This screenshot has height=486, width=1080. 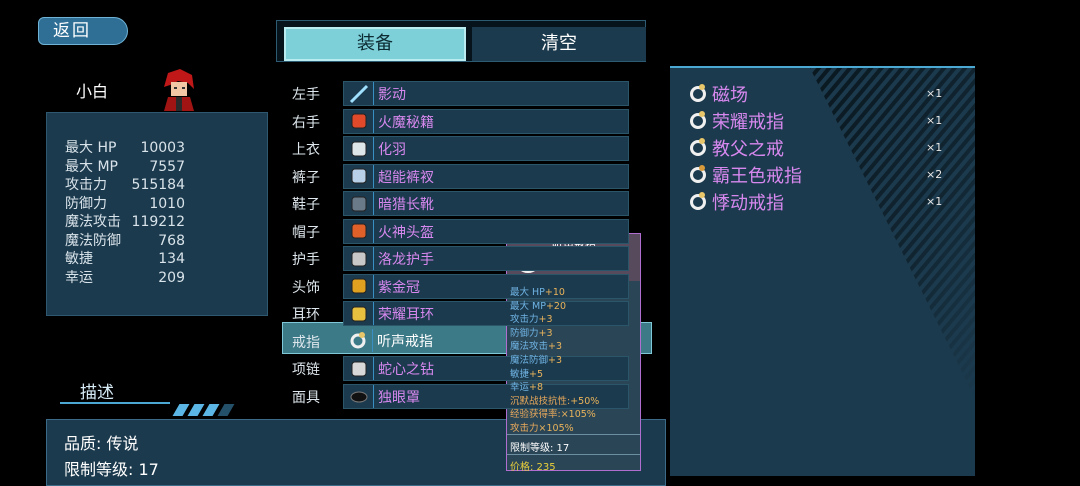 I want to click on equipment-slot: 火神头盔, so click(x=486, y=231).